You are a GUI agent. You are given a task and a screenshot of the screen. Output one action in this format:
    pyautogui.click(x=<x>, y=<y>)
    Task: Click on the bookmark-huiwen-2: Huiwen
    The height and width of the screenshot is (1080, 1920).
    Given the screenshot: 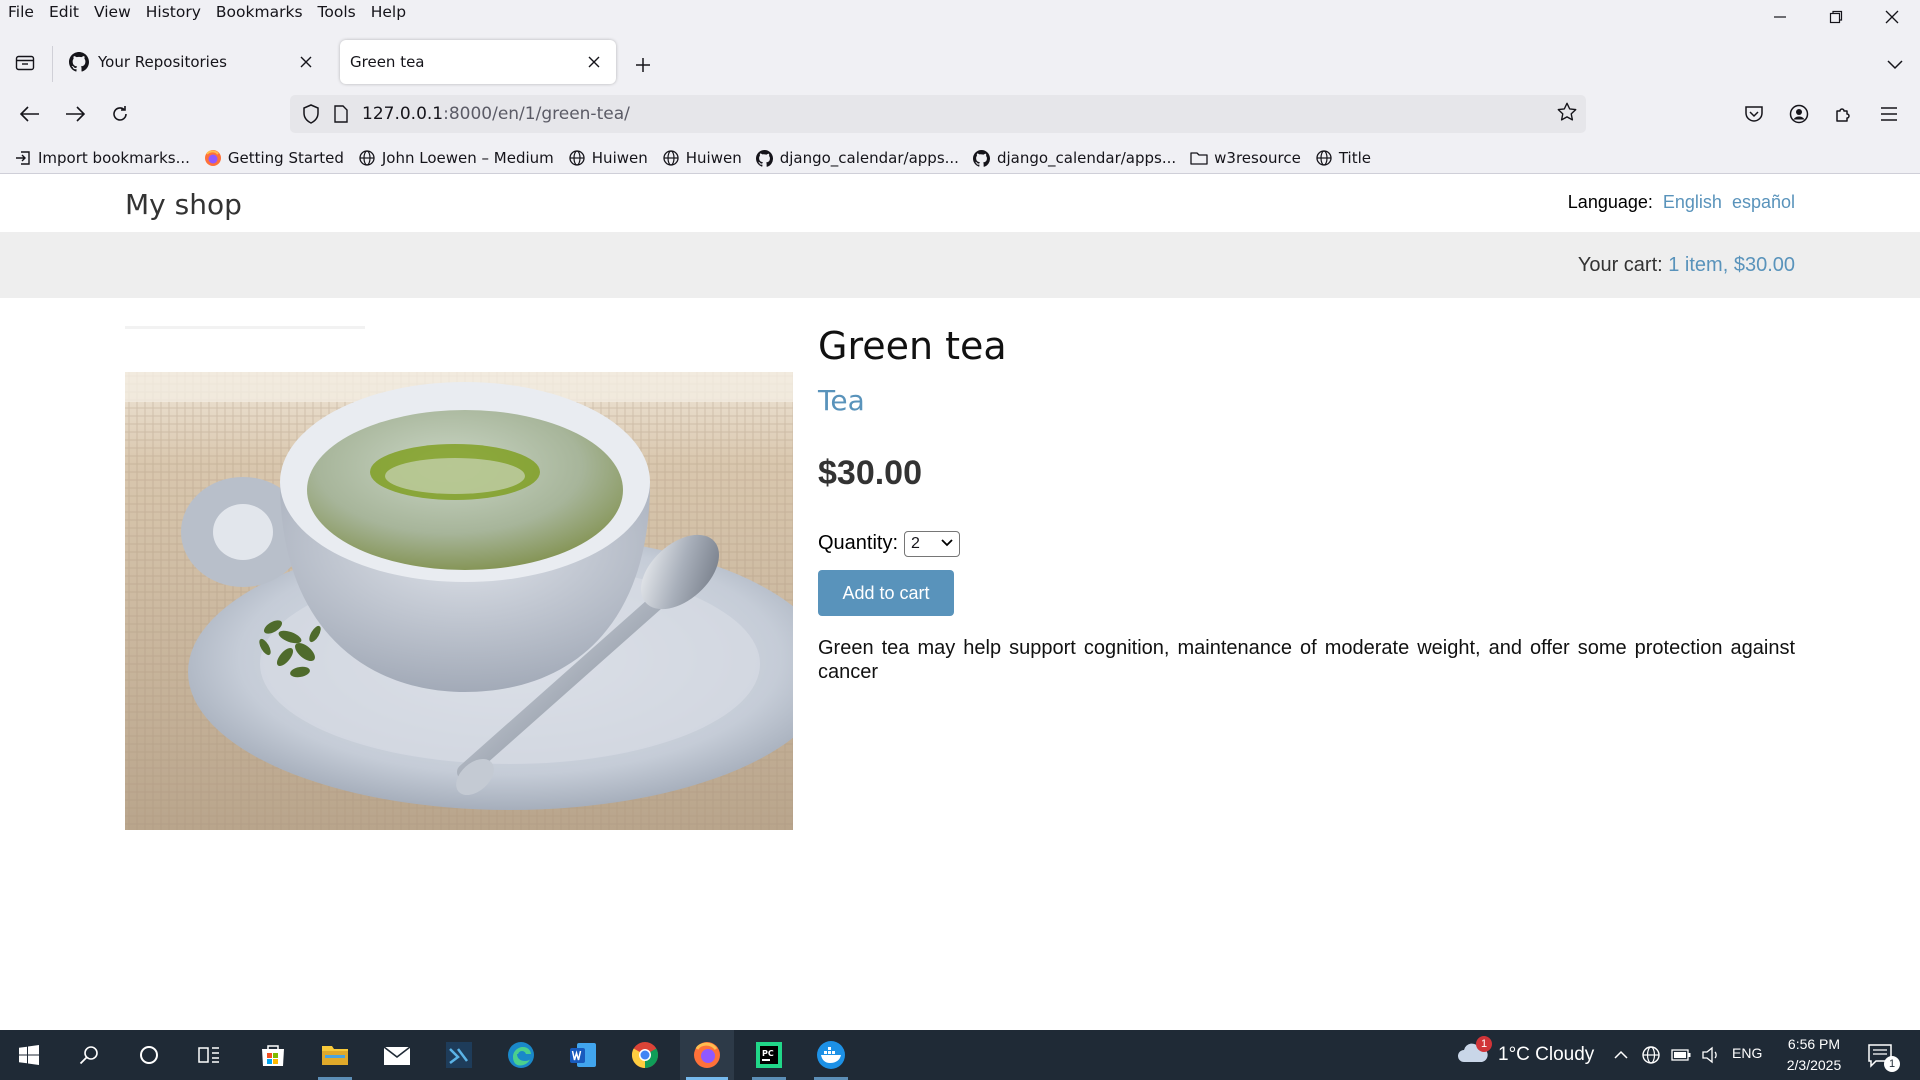 What is the action you would take?
    pyautogui.click(x=702, y=158)
    